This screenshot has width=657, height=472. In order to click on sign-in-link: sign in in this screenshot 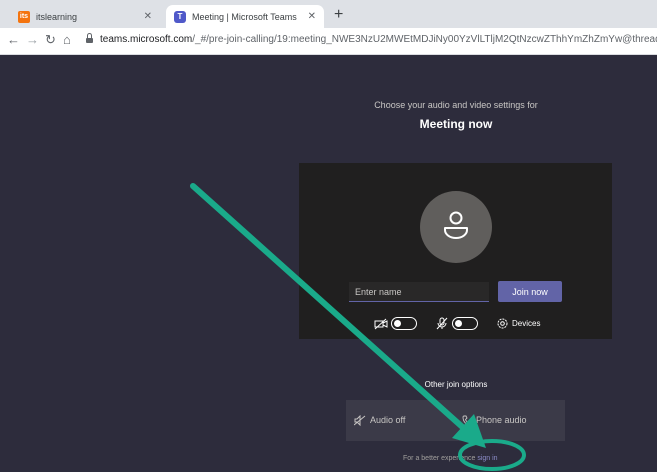, I will do `click(487, 458)`.